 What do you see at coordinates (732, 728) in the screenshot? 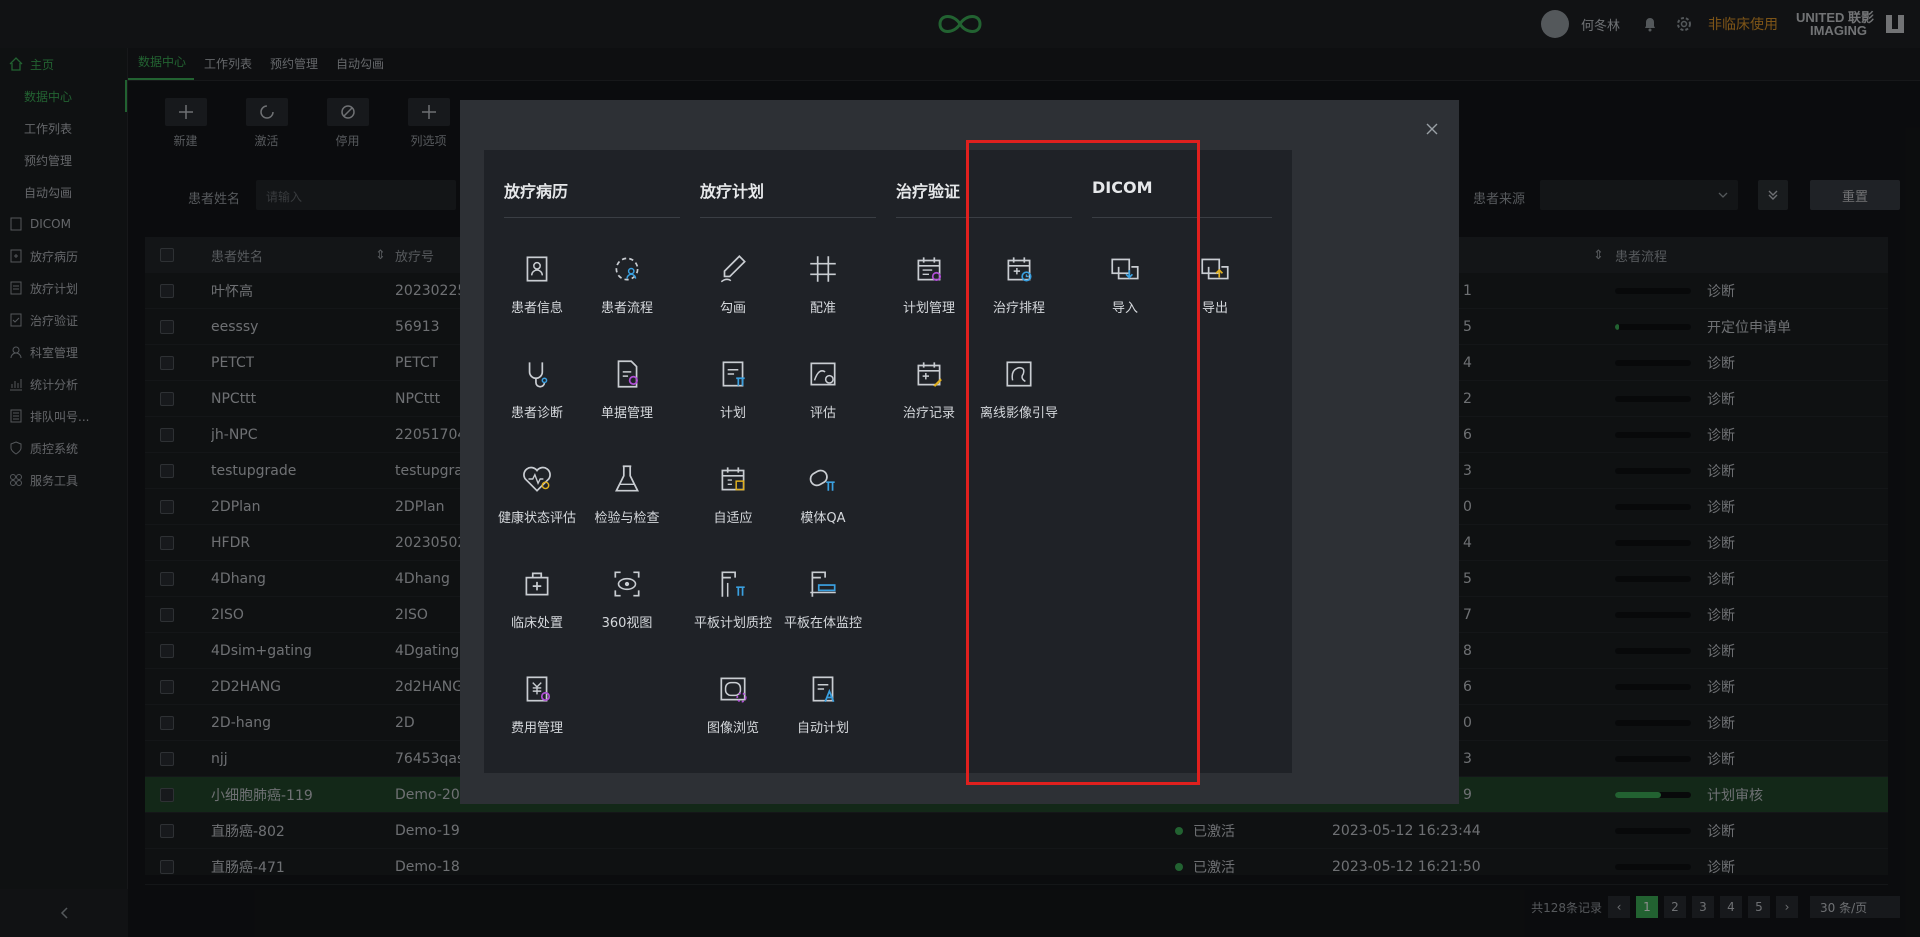
I see `menu-tile-label: 图像浏览` at bounding box center [732, 728].